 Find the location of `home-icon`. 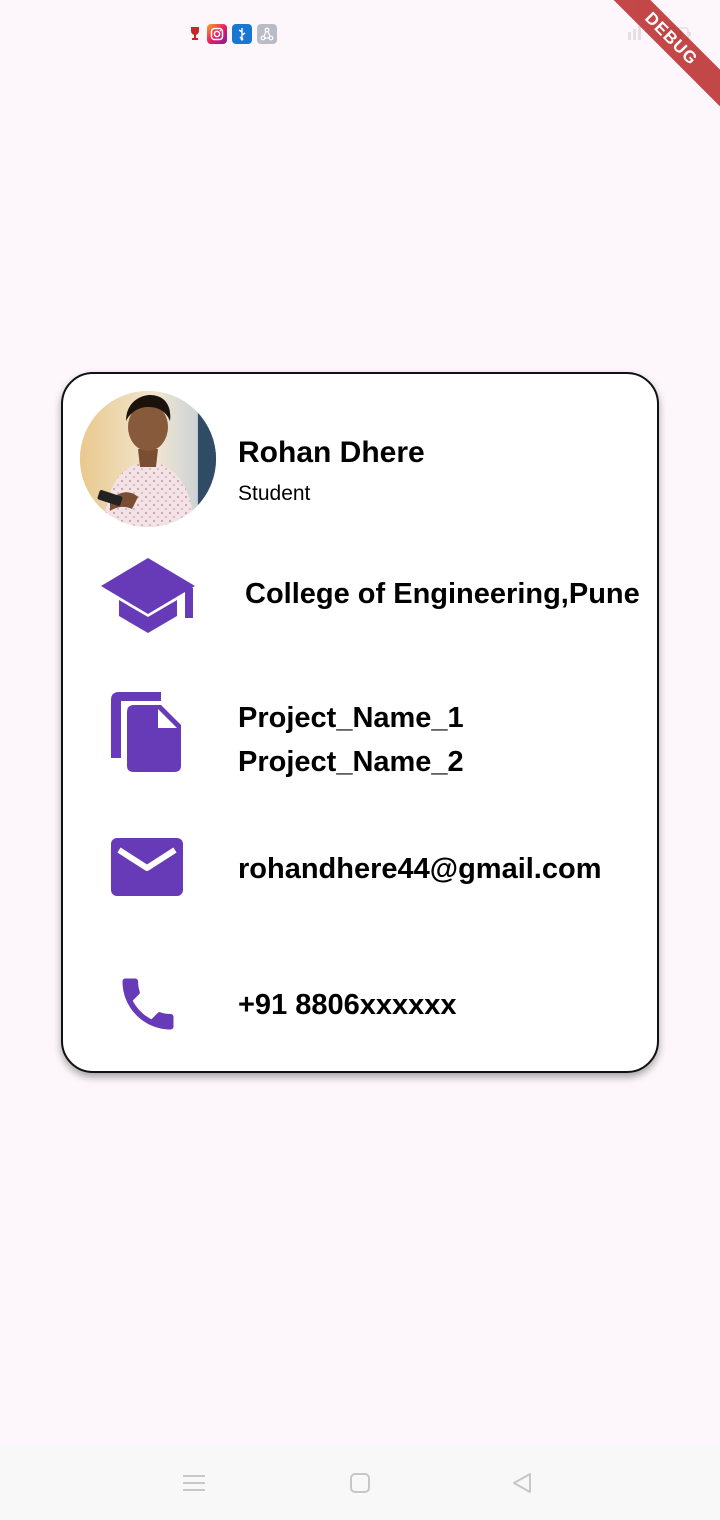

home-icon is located at coordinates (360, 1483).